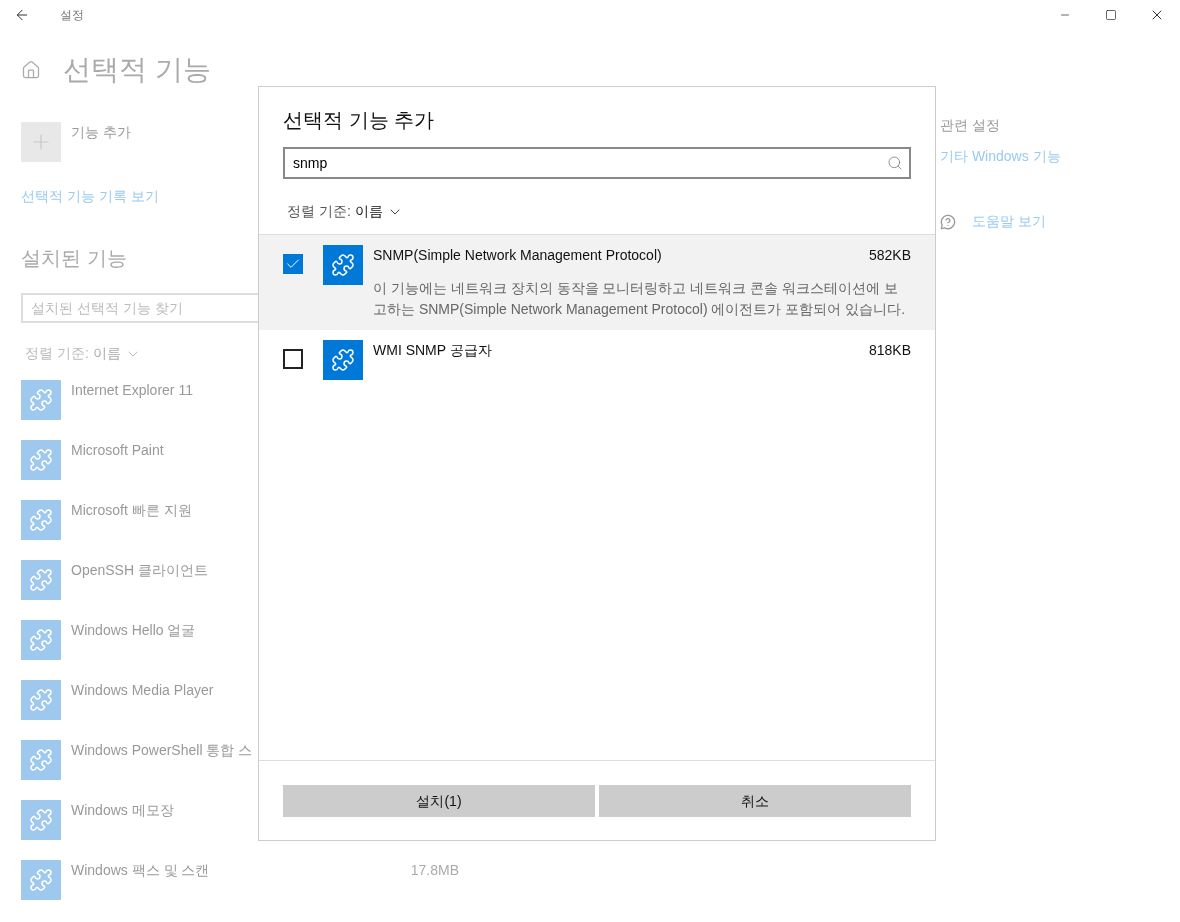  What do you see at coordinates (122, 820) in the screenshot?
I see `feature-name: Windows 메모장` at bounding box center [122, 820].